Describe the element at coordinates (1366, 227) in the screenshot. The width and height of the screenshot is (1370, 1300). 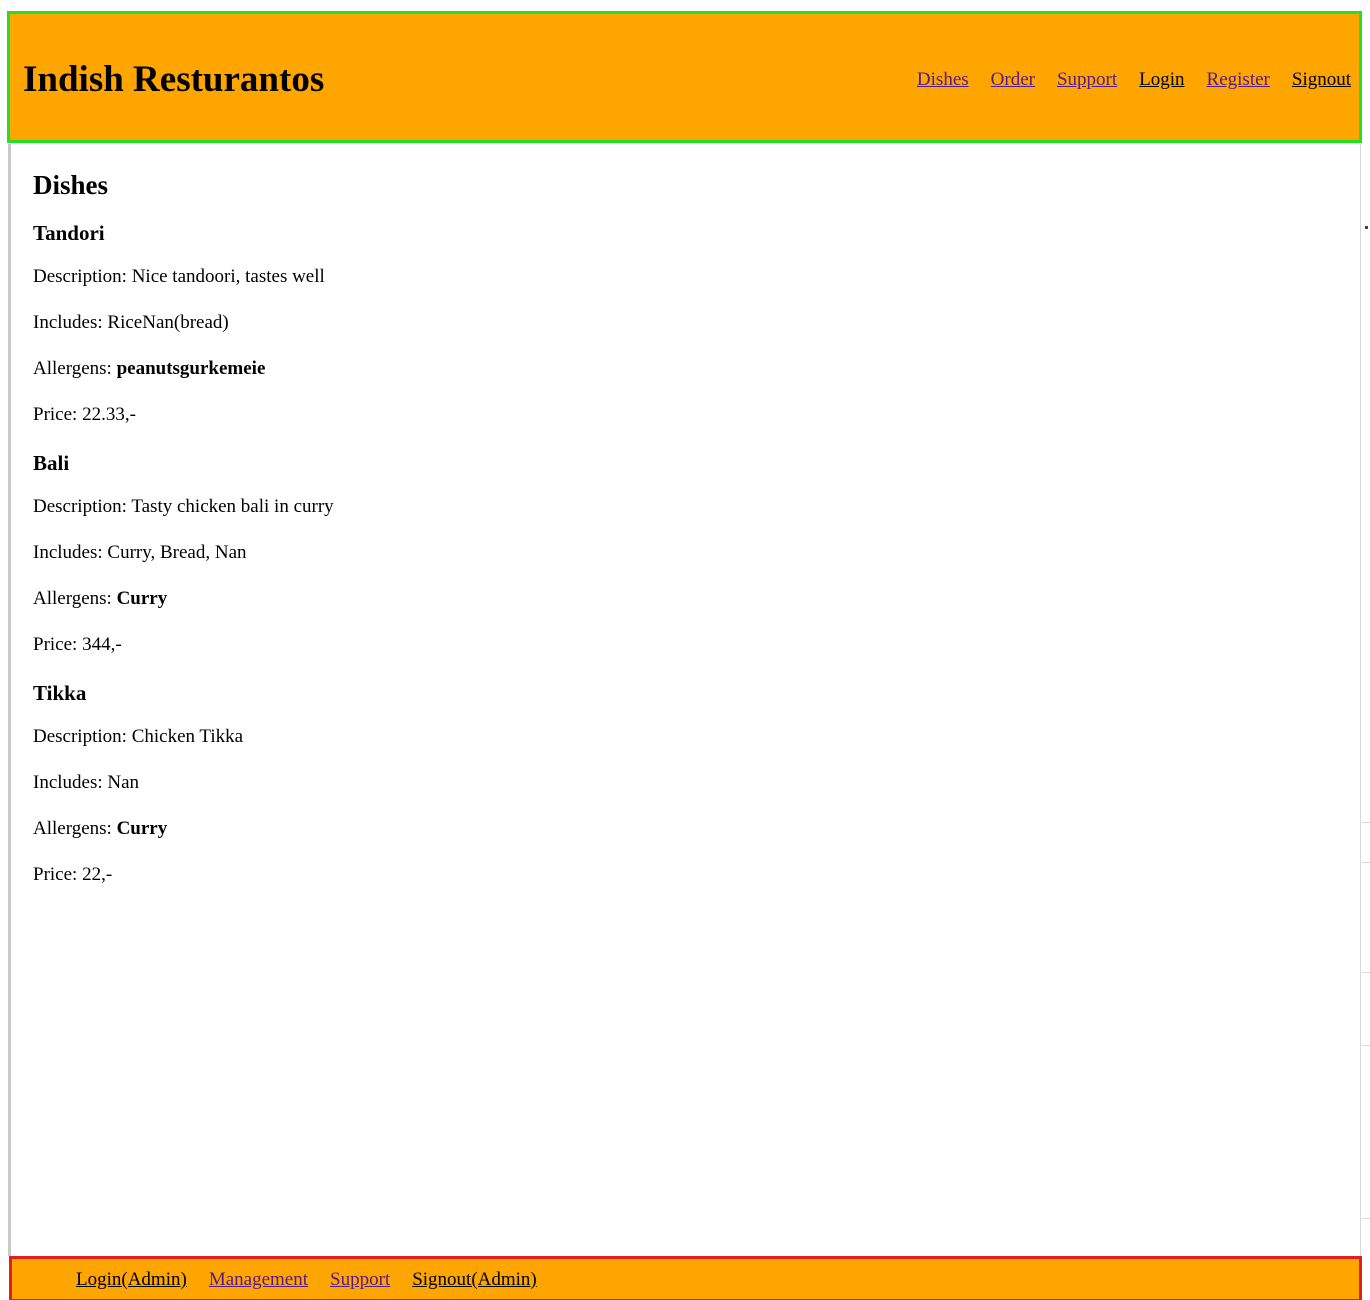
I see `edge-tick` at that location.